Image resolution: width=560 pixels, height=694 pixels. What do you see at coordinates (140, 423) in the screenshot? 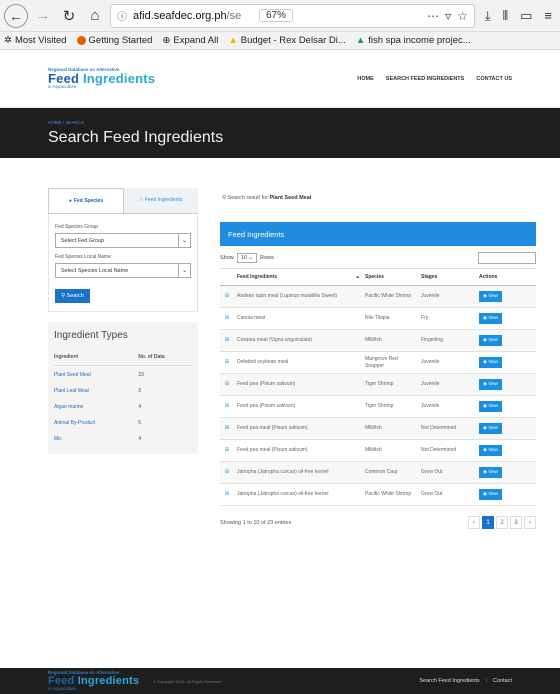
I see `ingredient-type-count: 5` at bounding box center [140, 423].